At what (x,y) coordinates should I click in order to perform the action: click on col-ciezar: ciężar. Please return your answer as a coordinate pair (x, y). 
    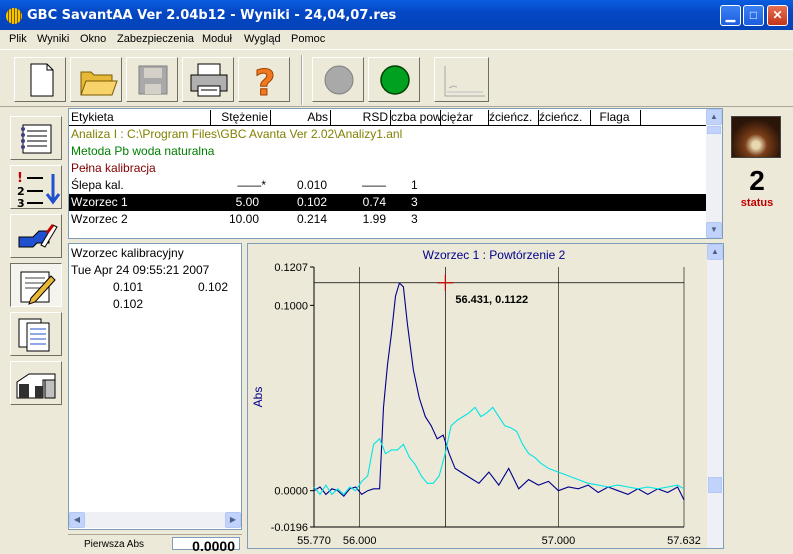
    Looking at the image, I should click on (465, 117).